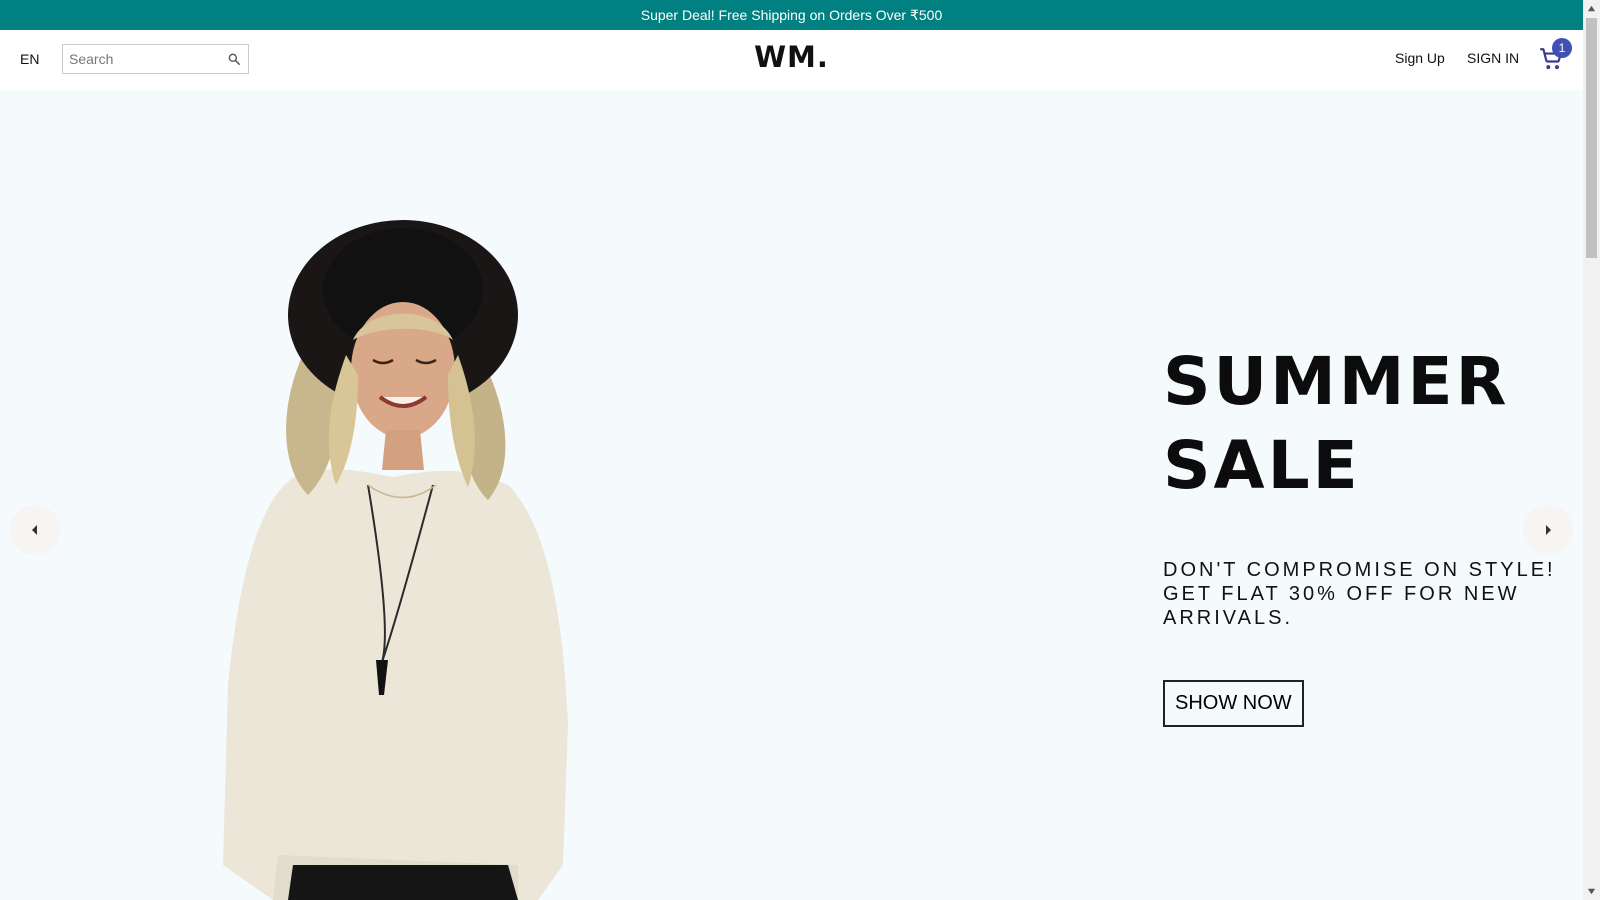 This screenshot has width=1600, height=900. What do you see at coordinates (1562, 48) in the screenshot?
I see `cart-count-badge: 1` at bounding box center [1562, 48].